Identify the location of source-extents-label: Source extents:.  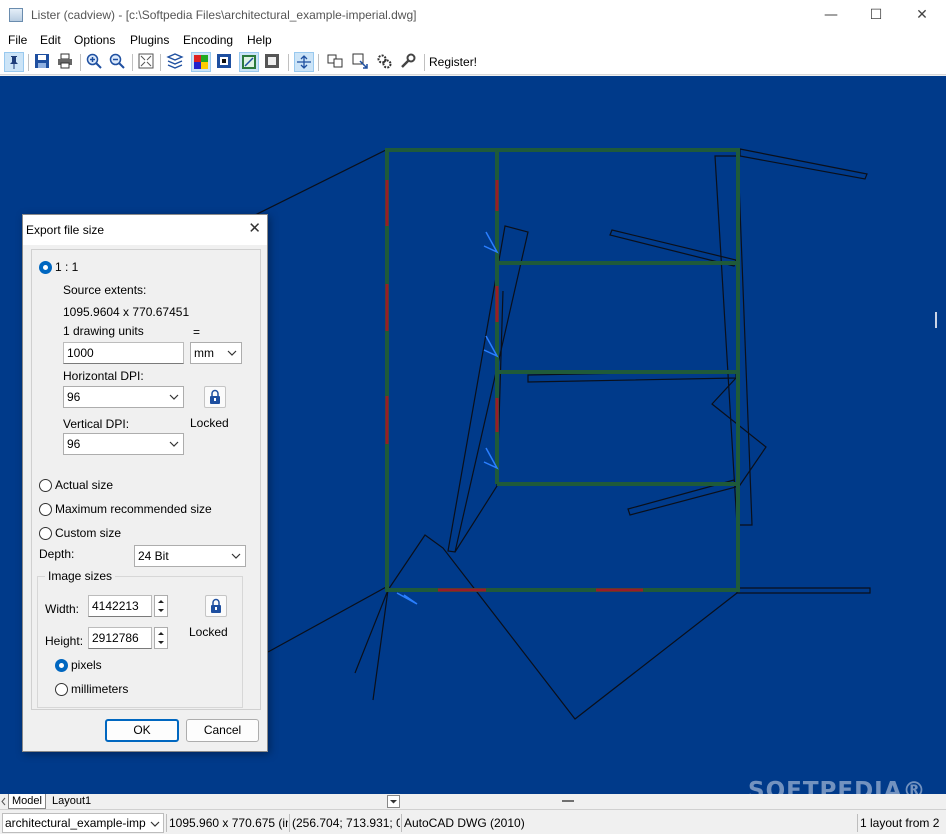
(105, 290).